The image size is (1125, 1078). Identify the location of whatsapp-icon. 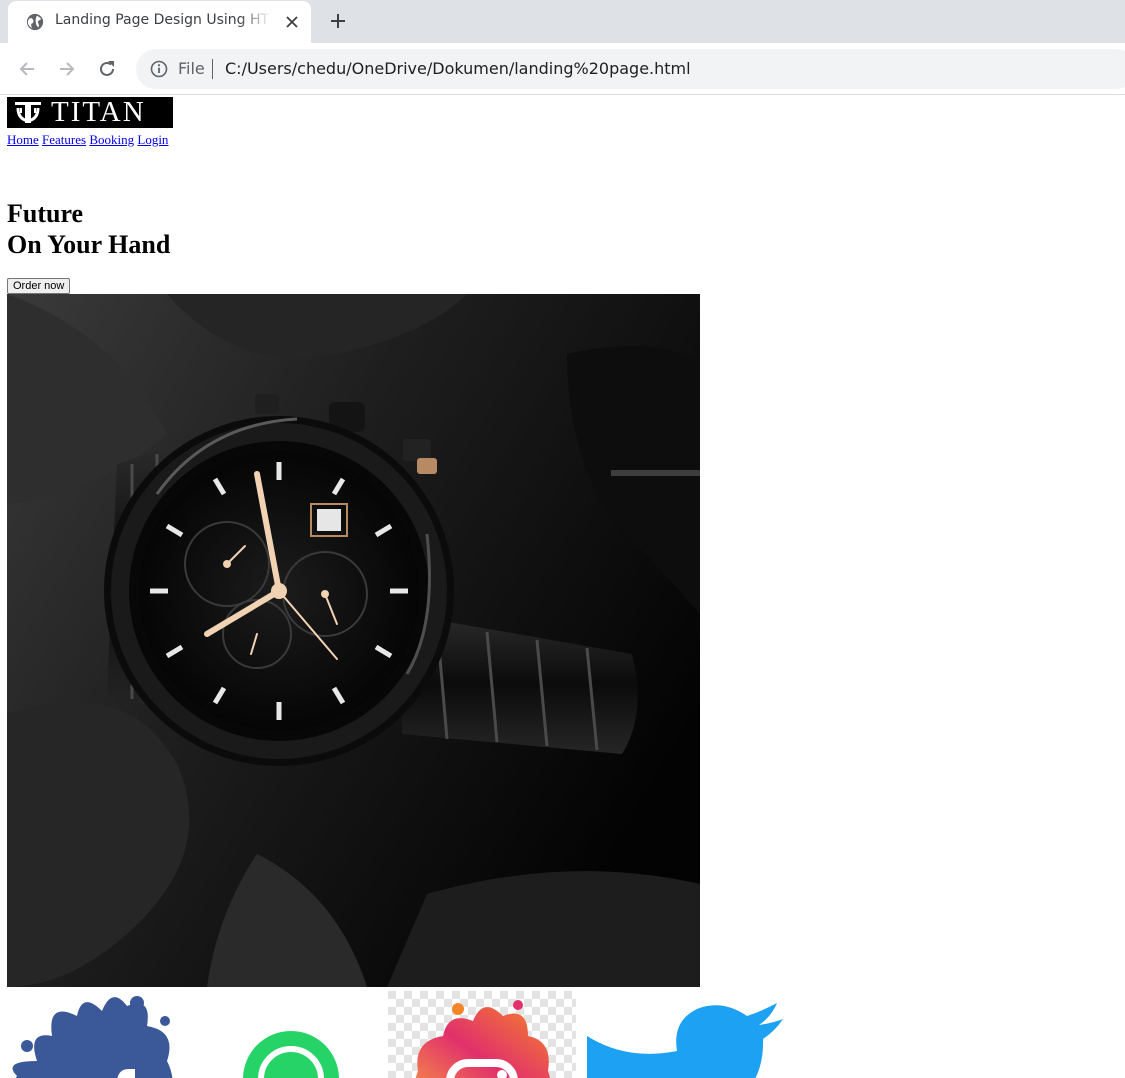
(291, 1034).